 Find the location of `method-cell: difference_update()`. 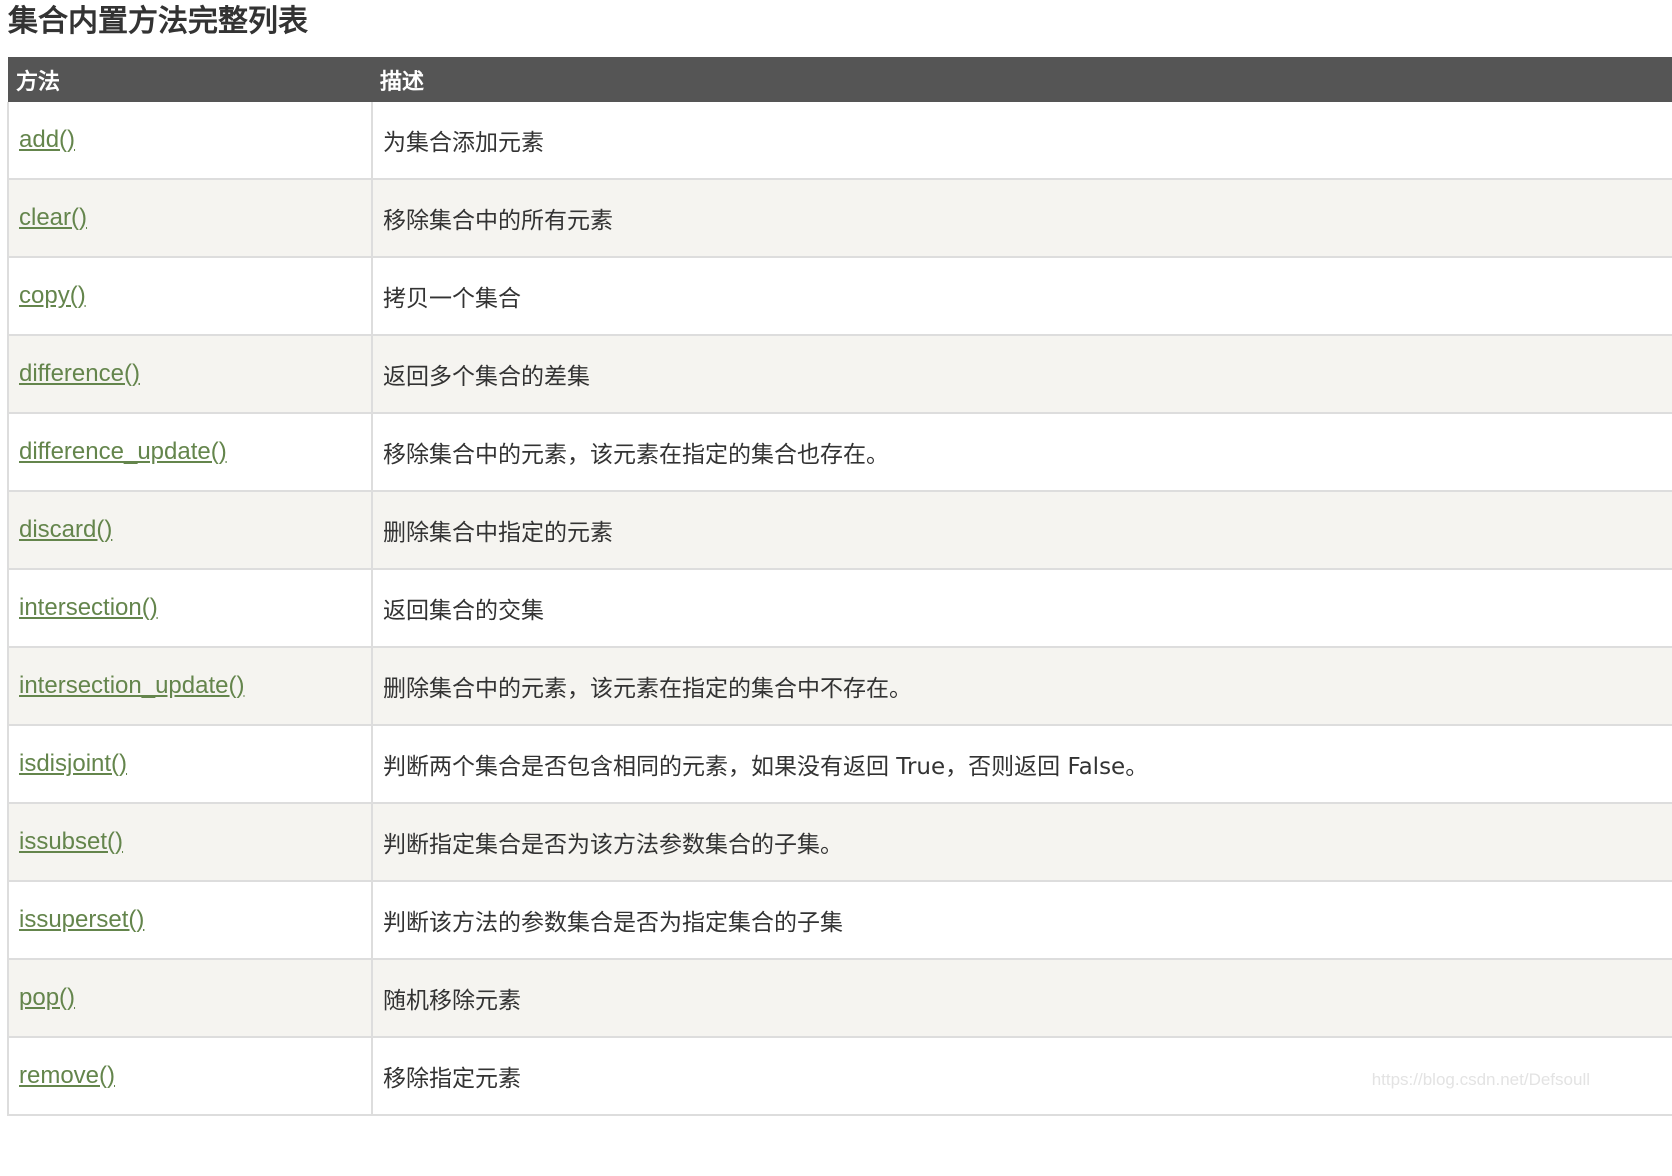

method-cell: difference_update() is located at coordinates (190, 452).